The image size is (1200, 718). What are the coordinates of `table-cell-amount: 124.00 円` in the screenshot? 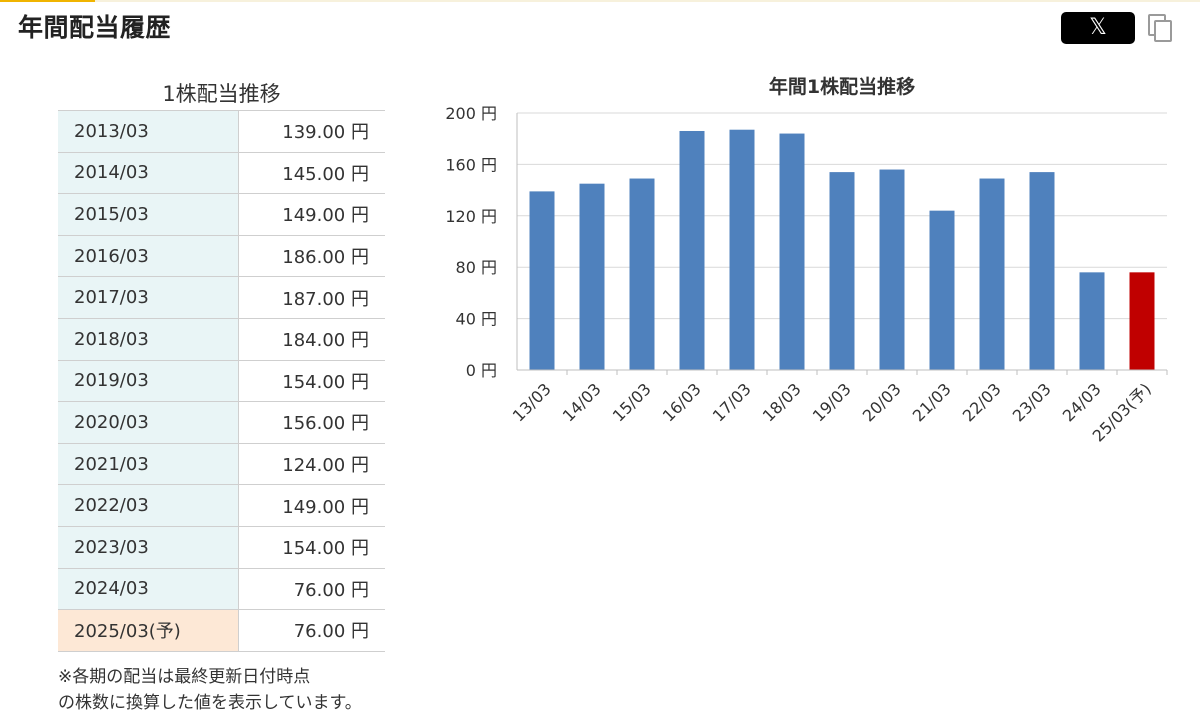 It's located at (311, 464).